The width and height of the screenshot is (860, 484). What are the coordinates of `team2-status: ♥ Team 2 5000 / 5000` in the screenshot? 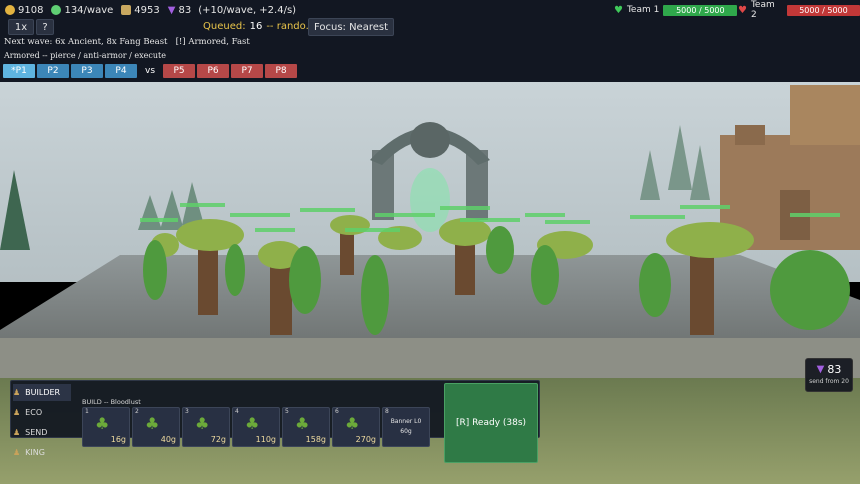 It's located at (799, 10).